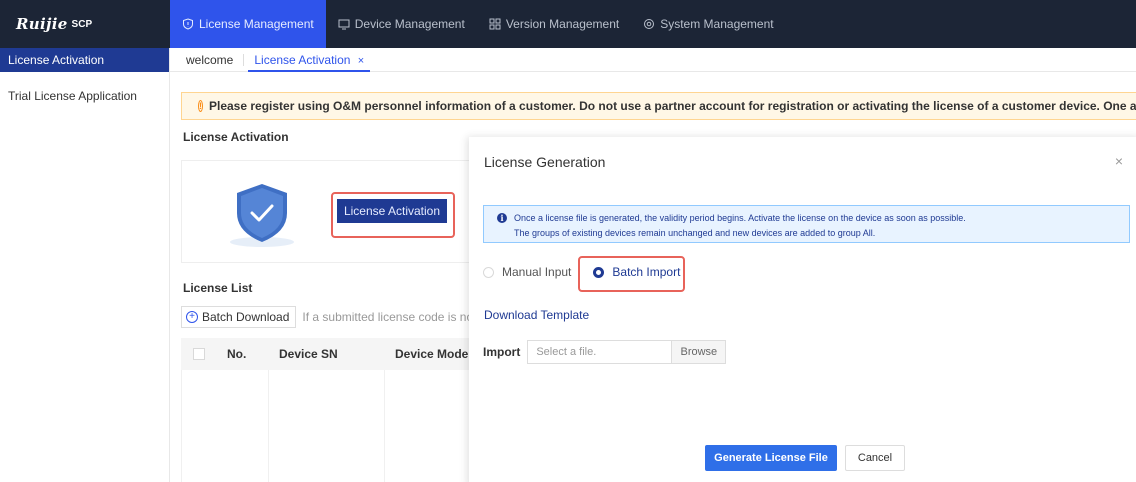 This screenshot has height=482, width=1136. Describe the element at coordinates (562, 24) in the screenshot. I see `nav-label: Version Management` at that location.